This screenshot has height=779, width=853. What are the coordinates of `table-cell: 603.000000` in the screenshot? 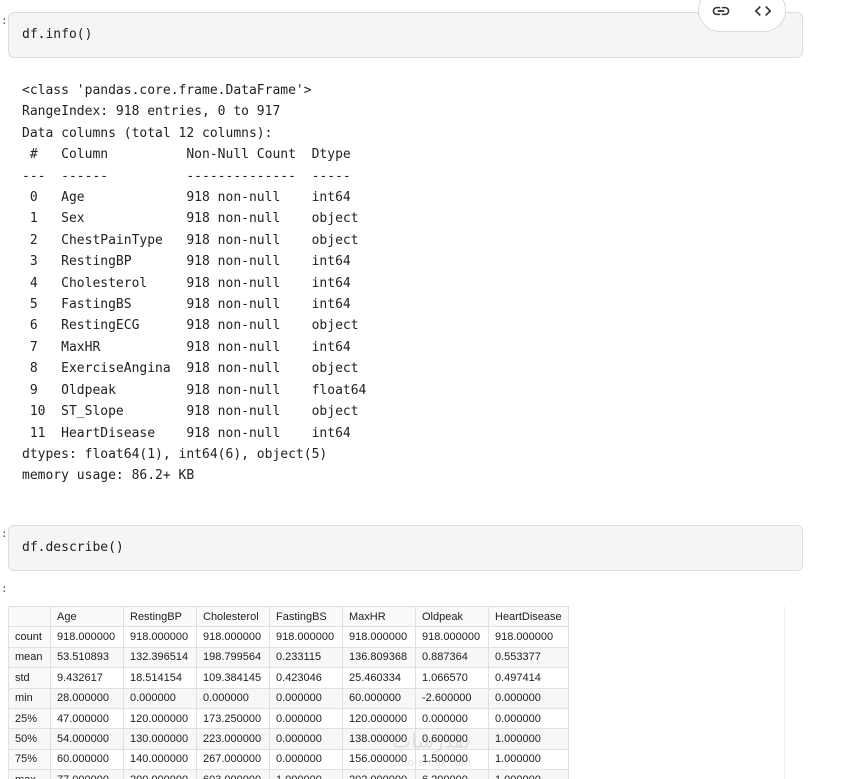 It's located at (233, 774).